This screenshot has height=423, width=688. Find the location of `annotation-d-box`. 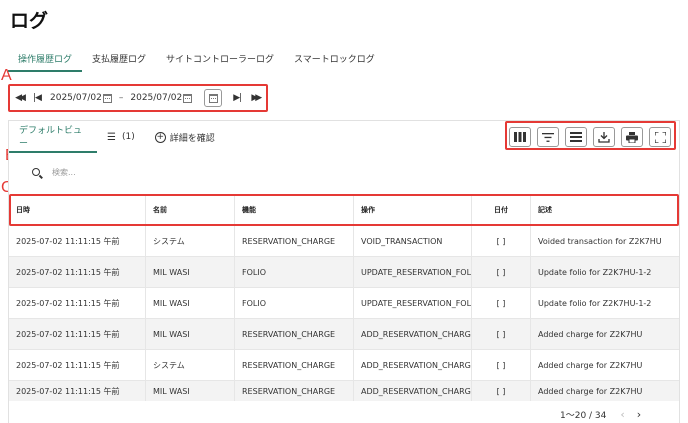

annotation-d-box is located at coordinates (590, 135).